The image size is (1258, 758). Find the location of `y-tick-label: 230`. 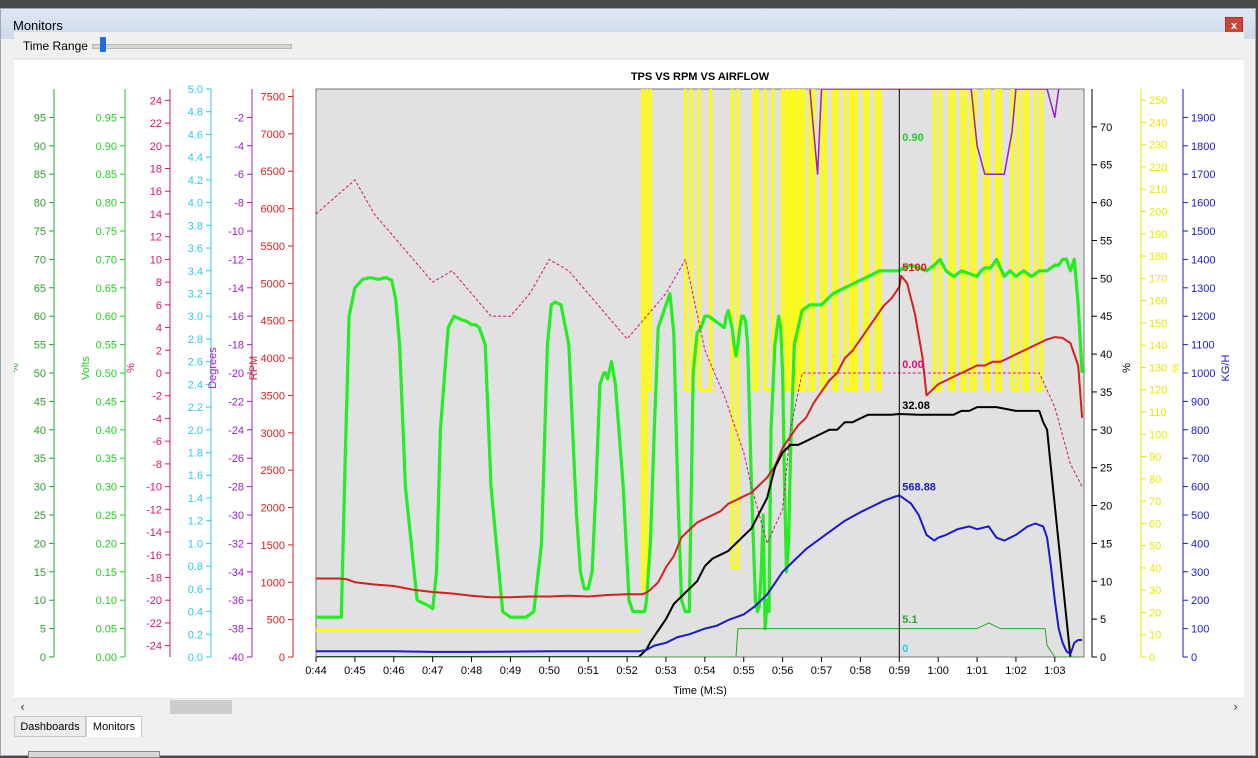

y-tick-label: 230 is located at coordinates (1158, 146).